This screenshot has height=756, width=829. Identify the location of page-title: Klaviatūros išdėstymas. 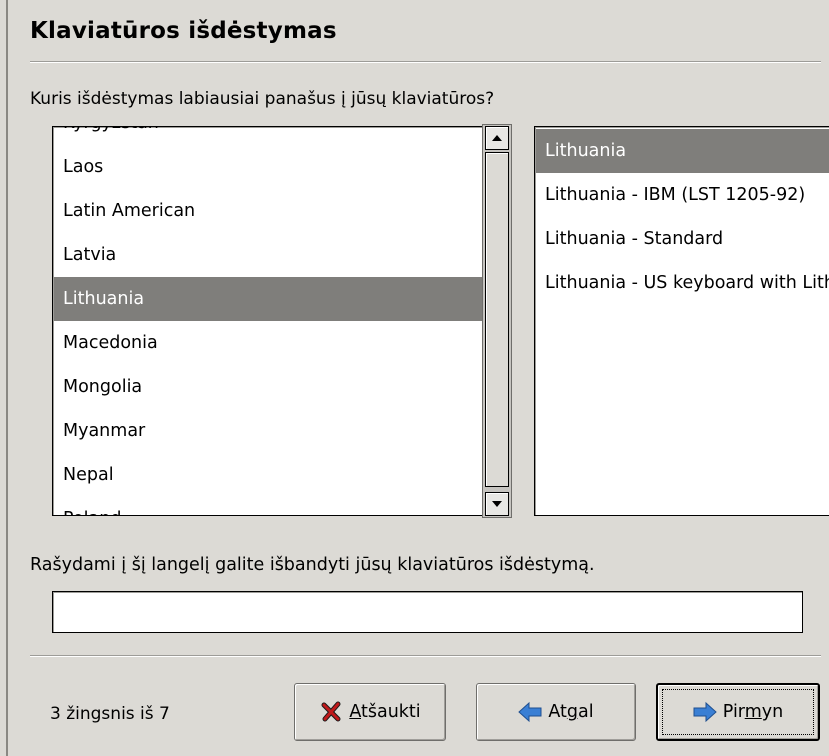
(183, 31).